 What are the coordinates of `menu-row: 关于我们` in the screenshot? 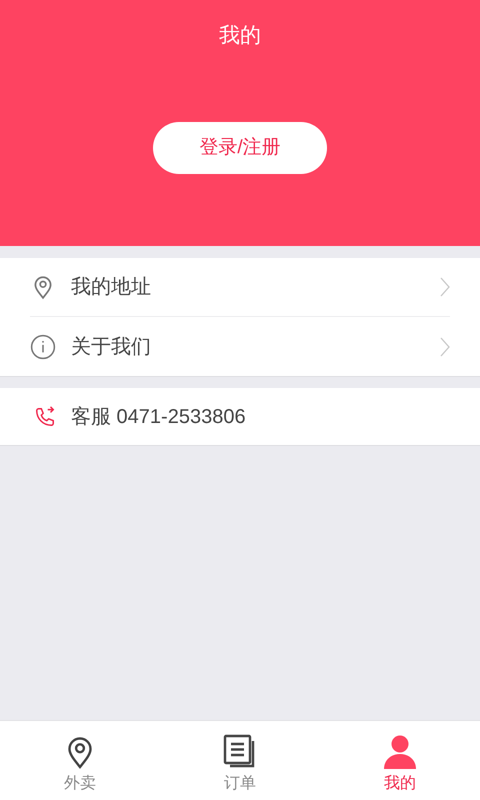 It's located at (240, 346).